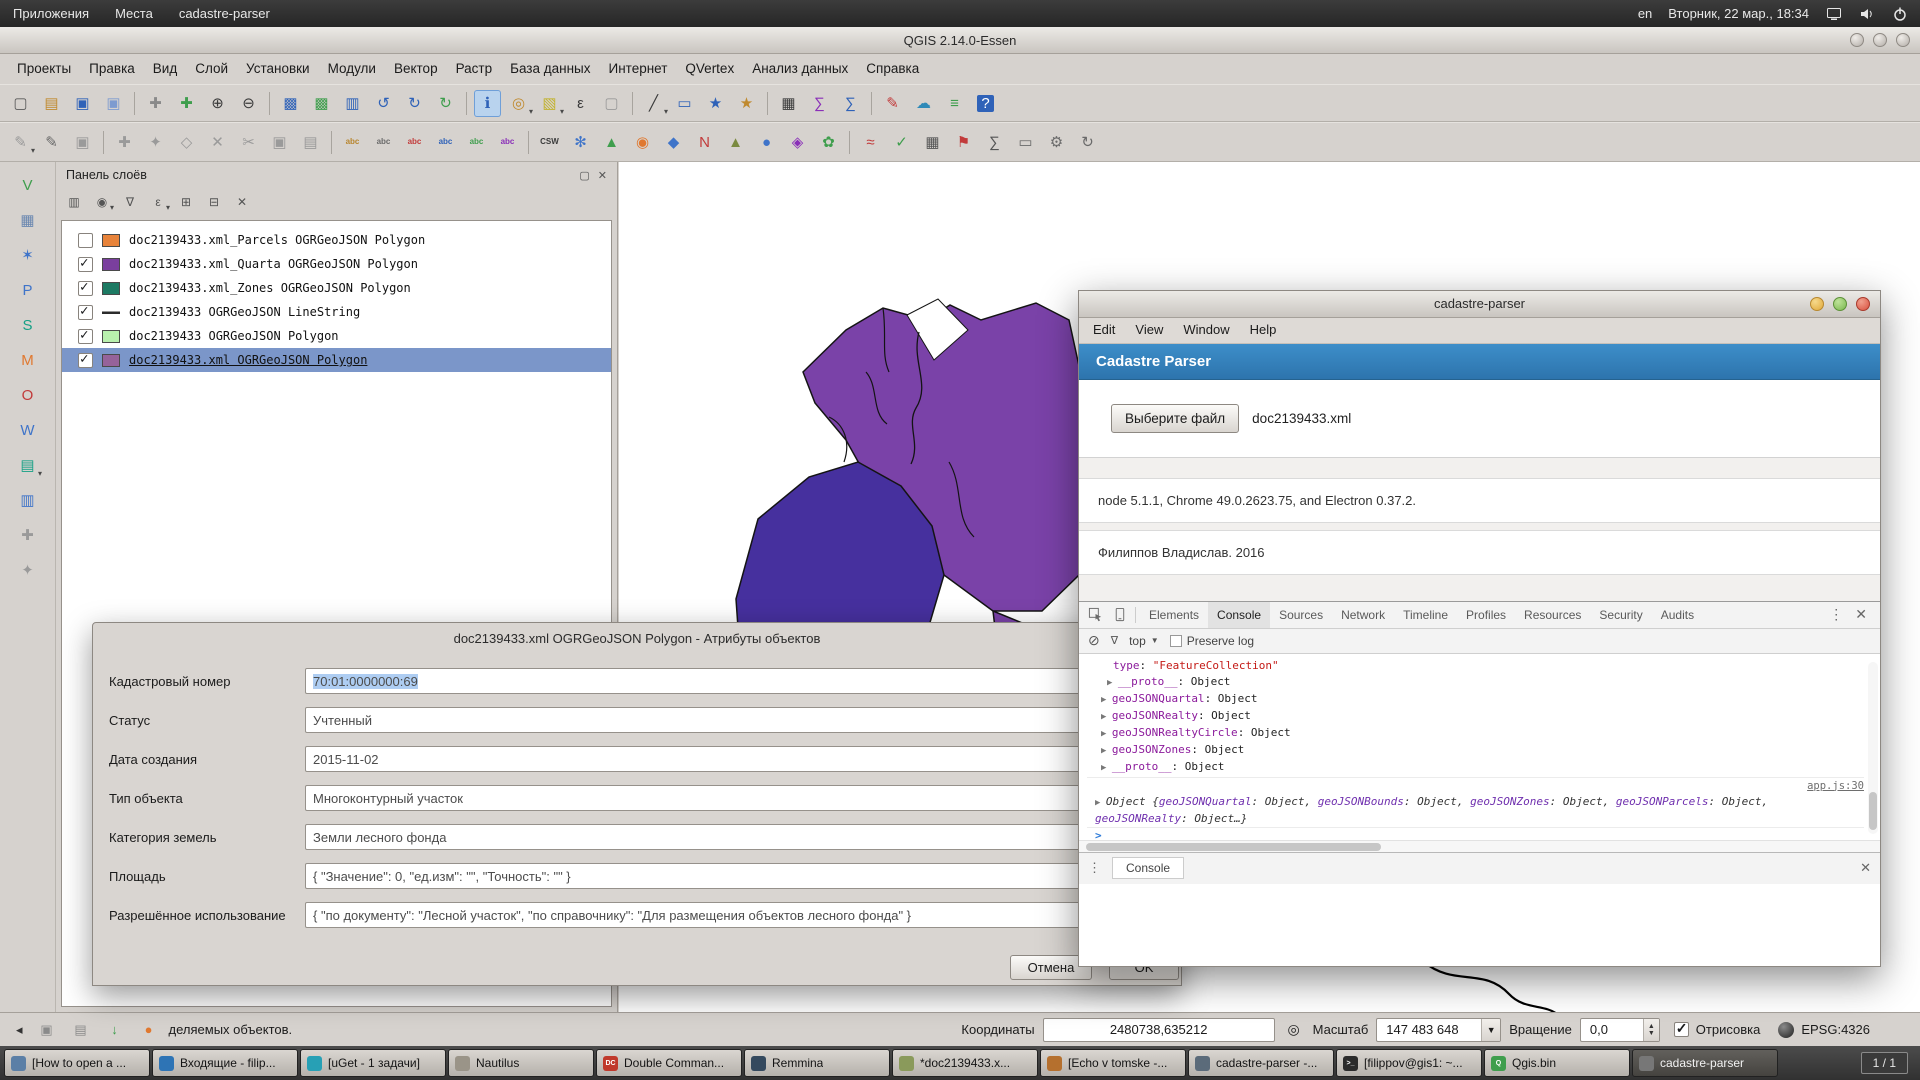  Describe the element at coordinates (244, 312) in the screenshot. I see `layer-name: doc2139433 OGRGeoJSON LineString` at that location.